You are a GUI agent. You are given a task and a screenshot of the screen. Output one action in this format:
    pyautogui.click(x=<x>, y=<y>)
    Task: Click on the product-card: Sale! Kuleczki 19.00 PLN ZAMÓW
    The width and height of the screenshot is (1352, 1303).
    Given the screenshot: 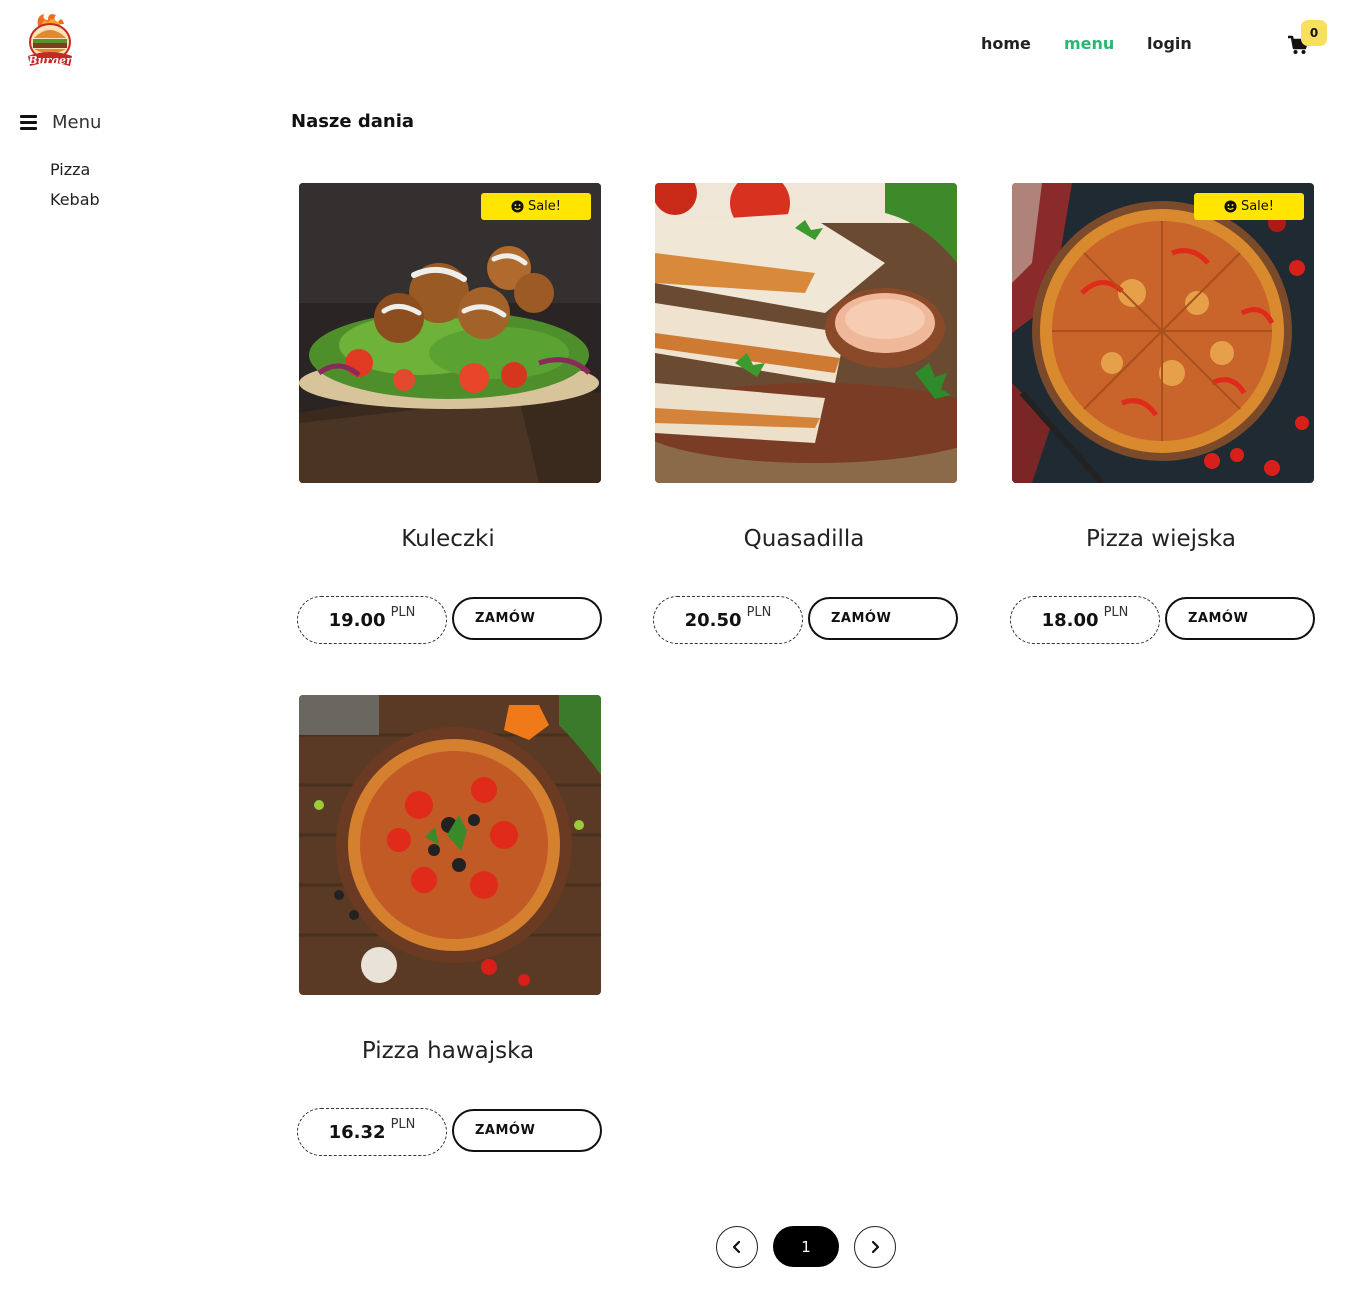 What is the action you would take?
    pyautogui.click(x=450, y=418)
    